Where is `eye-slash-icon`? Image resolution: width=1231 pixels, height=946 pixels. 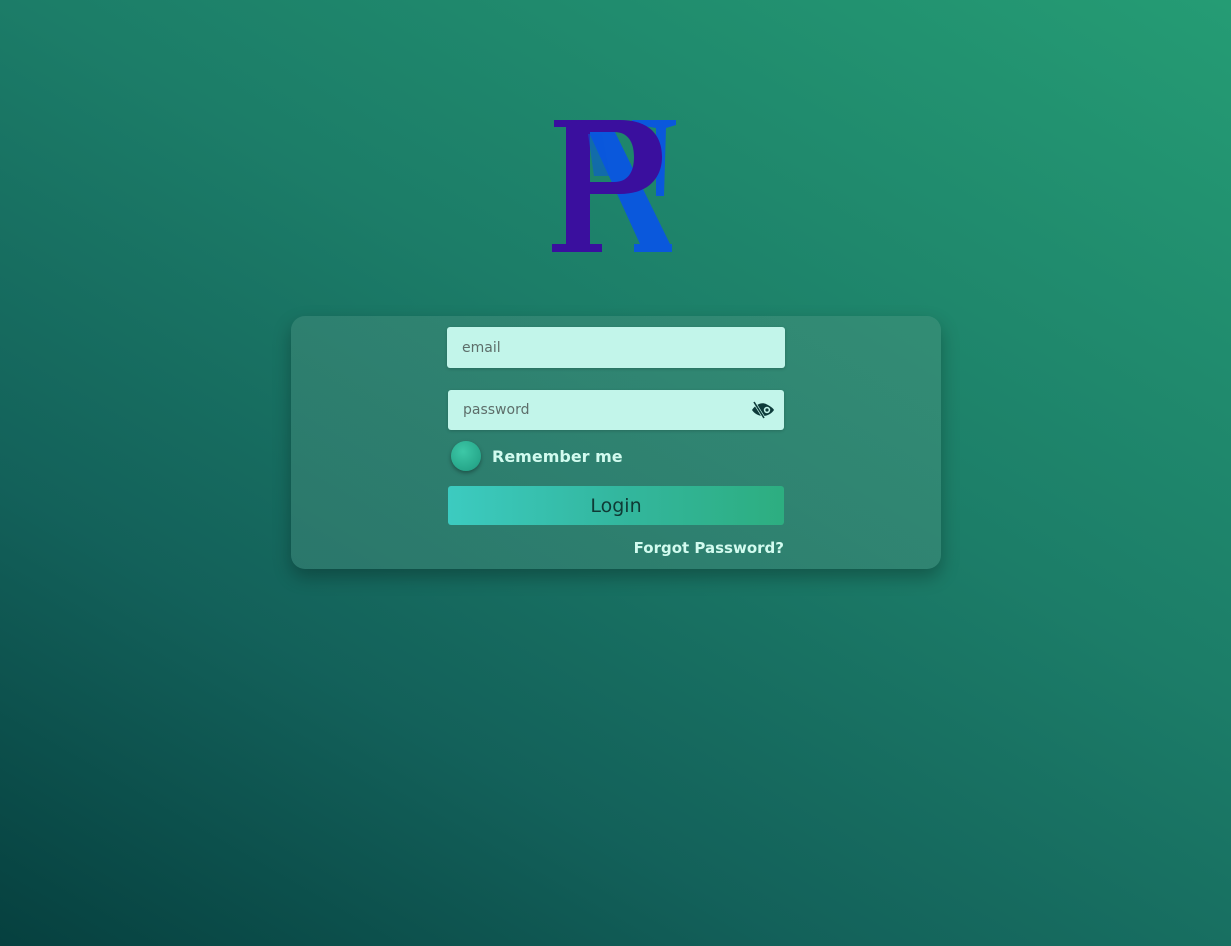 eye-slash-icon is located at coordinates (763, 410).